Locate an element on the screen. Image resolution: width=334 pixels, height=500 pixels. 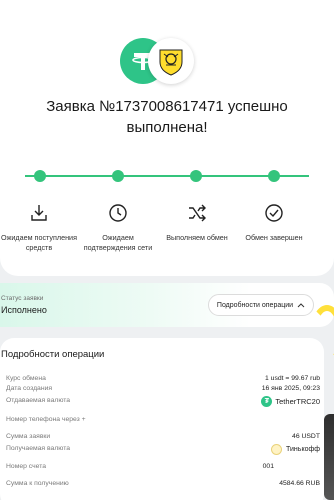
amount-value: 46 USDT is located at coordinates (306, 436).